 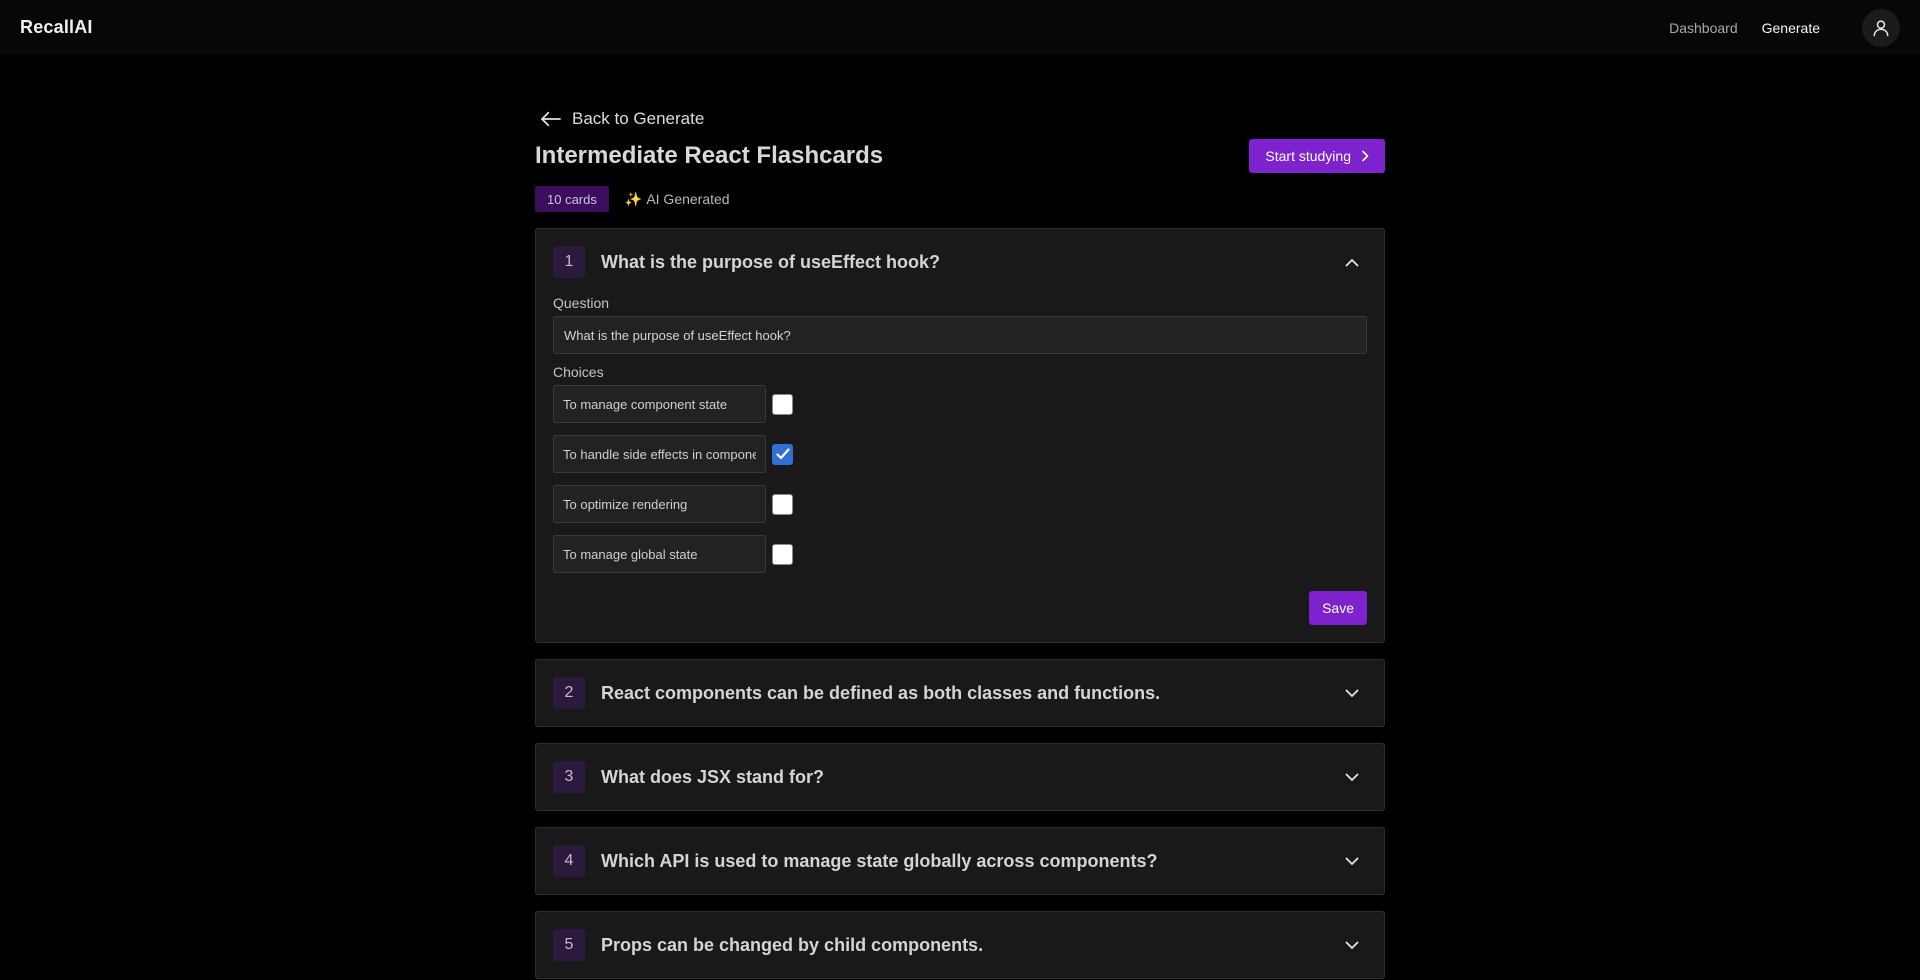 What do you see at coordinates (1308, 156) in the screenshot?
I see `start-studying-label: Start studying` at bounding box center [1308, 156].